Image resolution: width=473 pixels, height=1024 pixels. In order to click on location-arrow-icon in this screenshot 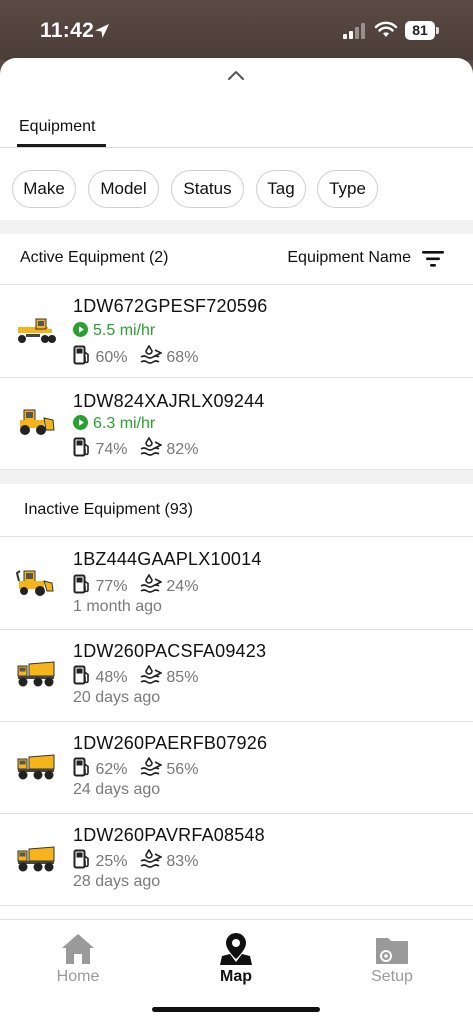, I will do `click(102, 31)`.